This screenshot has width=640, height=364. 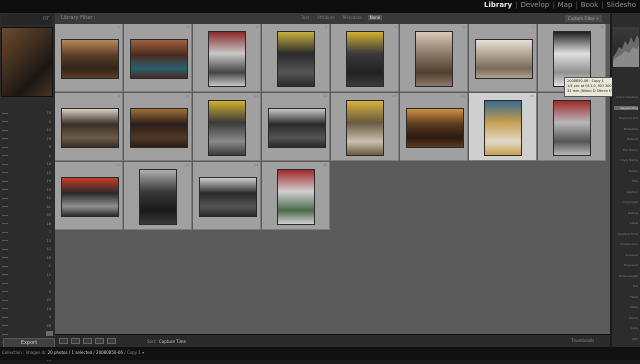 I want to click on sort-dropdown: Capture Time, so click(x=172, y=341).